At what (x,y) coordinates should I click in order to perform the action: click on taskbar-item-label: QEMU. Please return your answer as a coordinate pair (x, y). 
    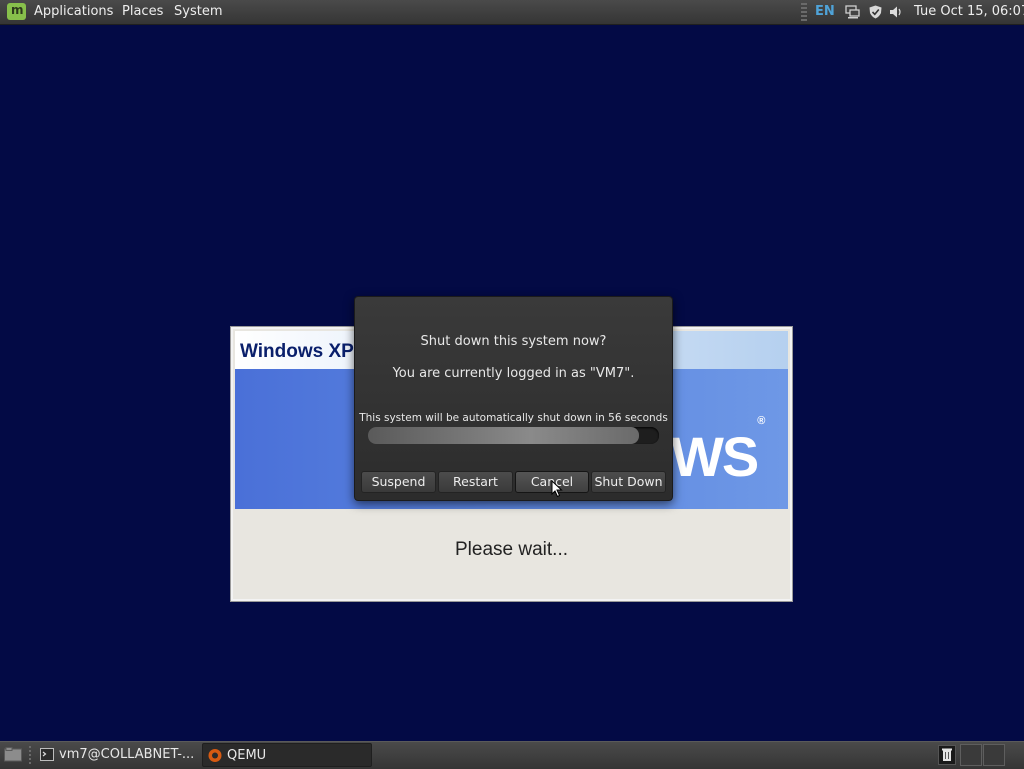
    Looking at the image, I should click on (247, 755).